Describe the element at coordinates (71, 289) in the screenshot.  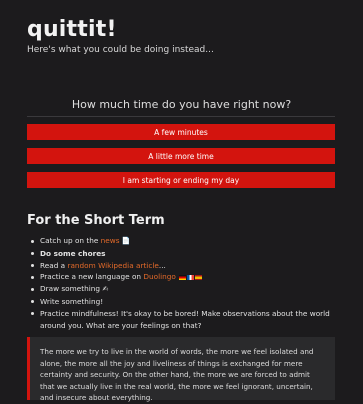
I see `item-text: Draw something` at that location.